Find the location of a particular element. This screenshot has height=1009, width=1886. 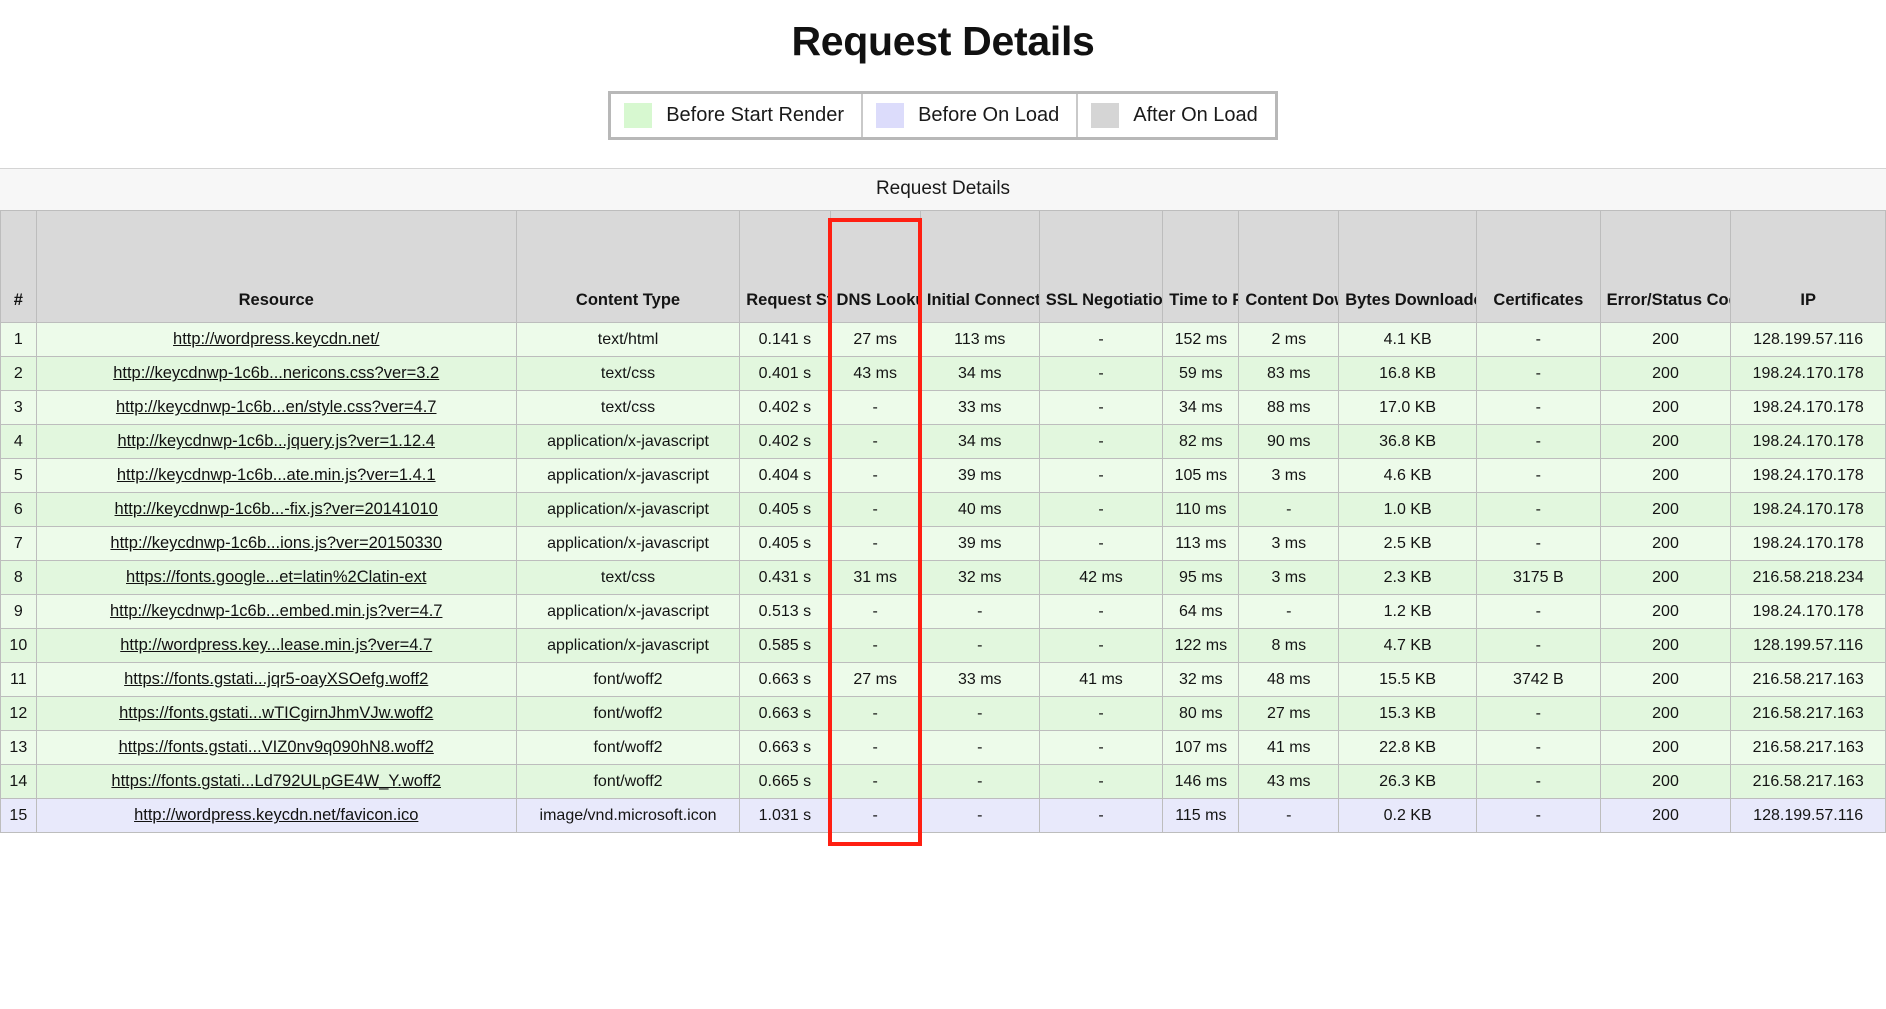

cell-row-index: 11 is located at coordinates (18, 680).